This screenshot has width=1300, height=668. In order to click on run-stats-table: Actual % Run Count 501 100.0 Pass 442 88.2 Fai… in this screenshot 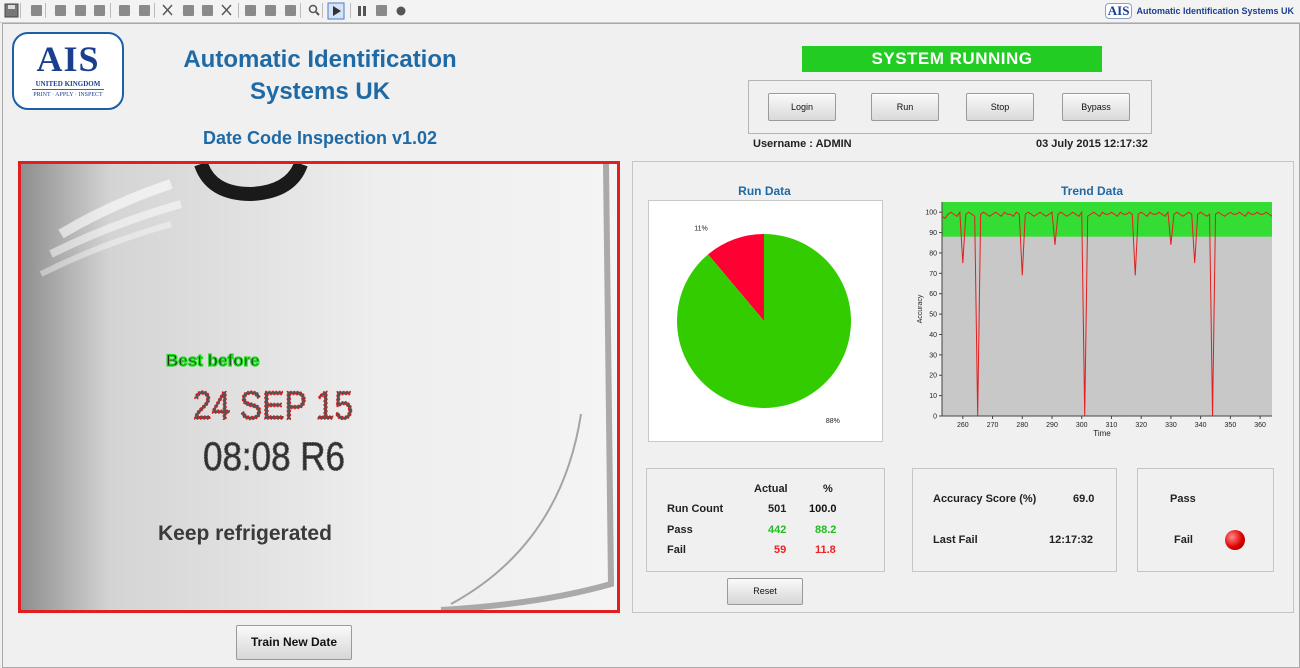, I will do `click(765, 520)`.